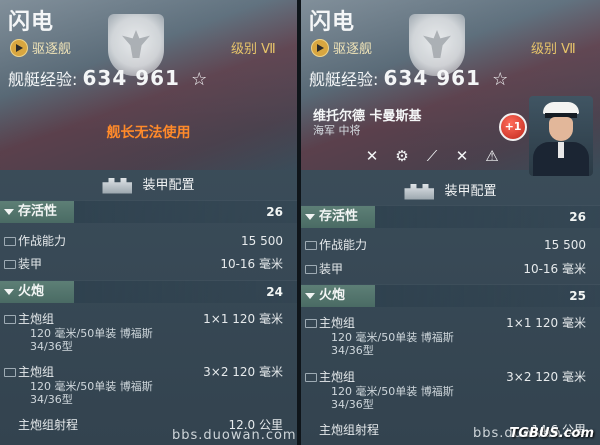  What do you see at coordinates (577, 296) in the screenshot?
I see `artillery-score: 25` at bounding box center [577, 296].